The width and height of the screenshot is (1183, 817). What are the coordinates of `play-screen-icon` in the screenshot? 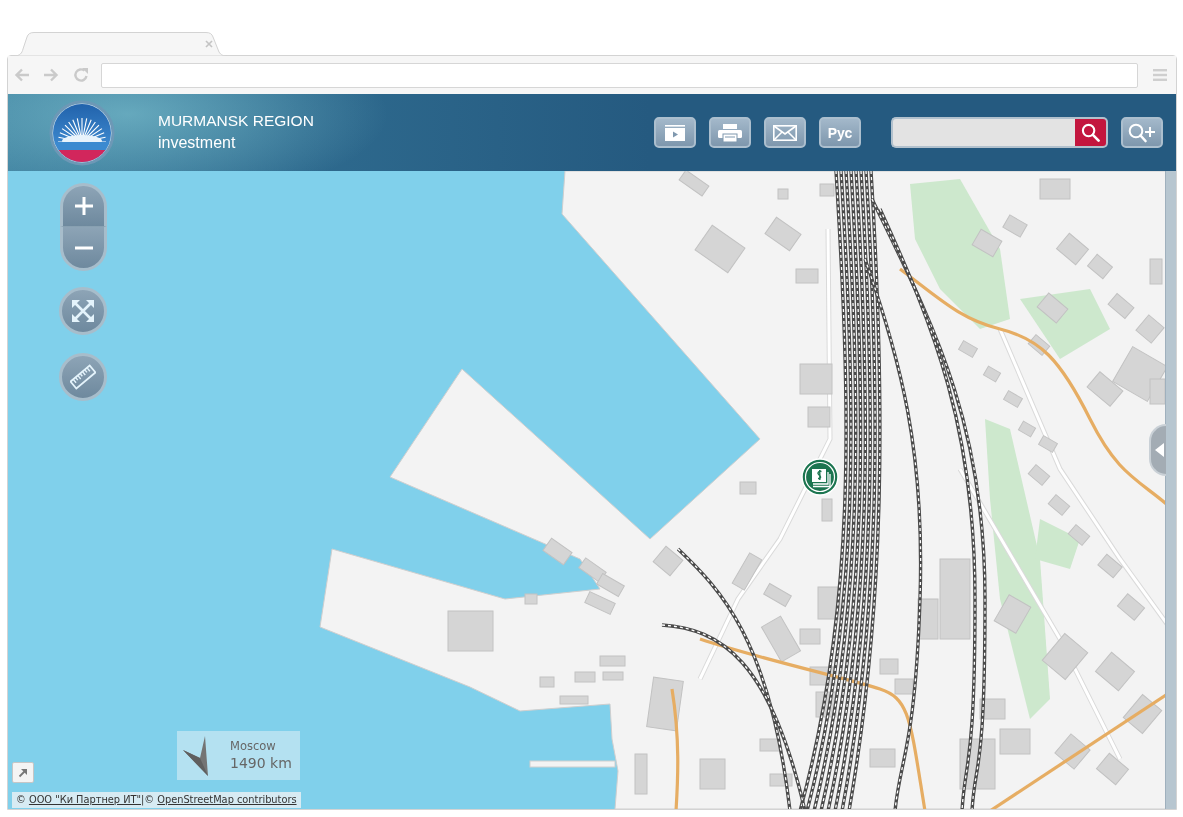 It's located at (675, 132).